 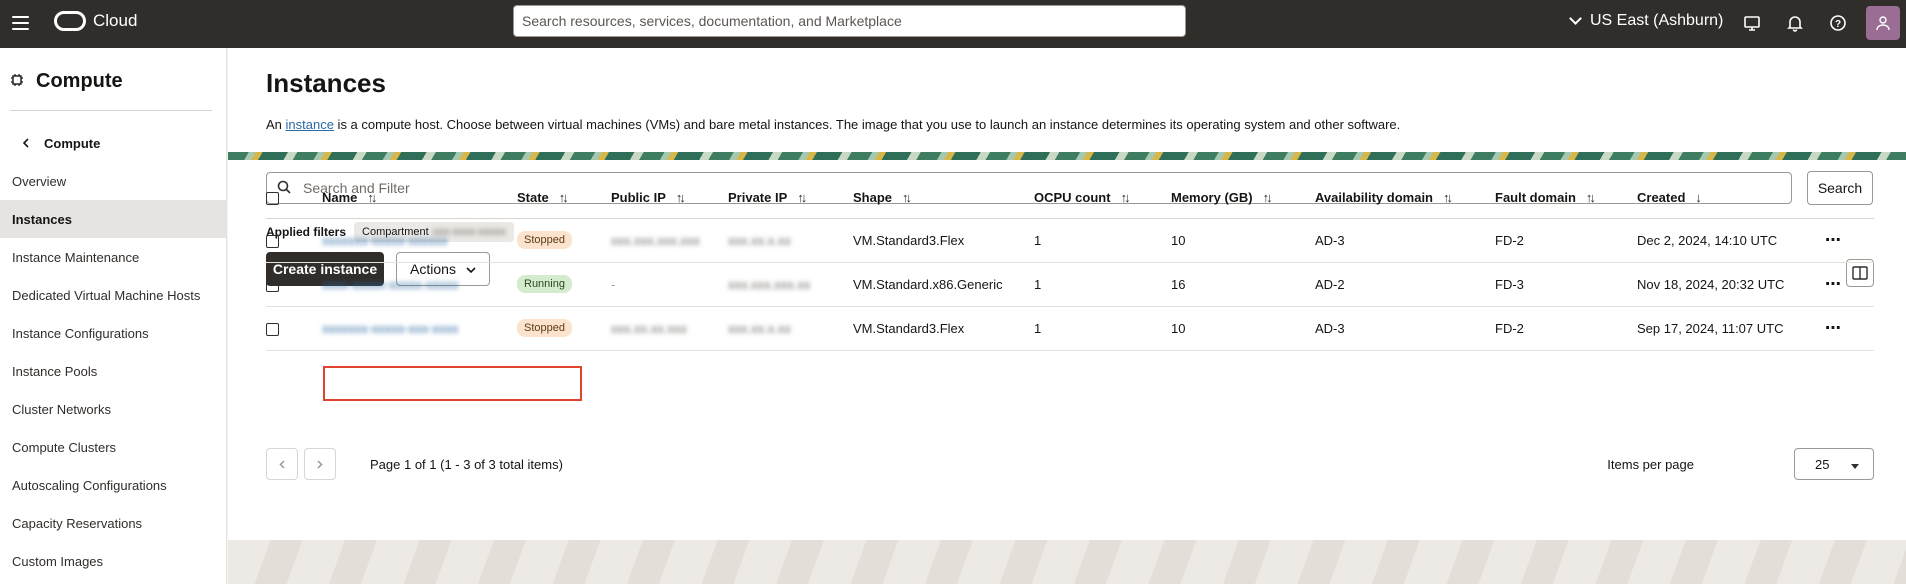 I want to click on sidebar-item-instance-pools: Instance Pools, so click(x=113, y=371).